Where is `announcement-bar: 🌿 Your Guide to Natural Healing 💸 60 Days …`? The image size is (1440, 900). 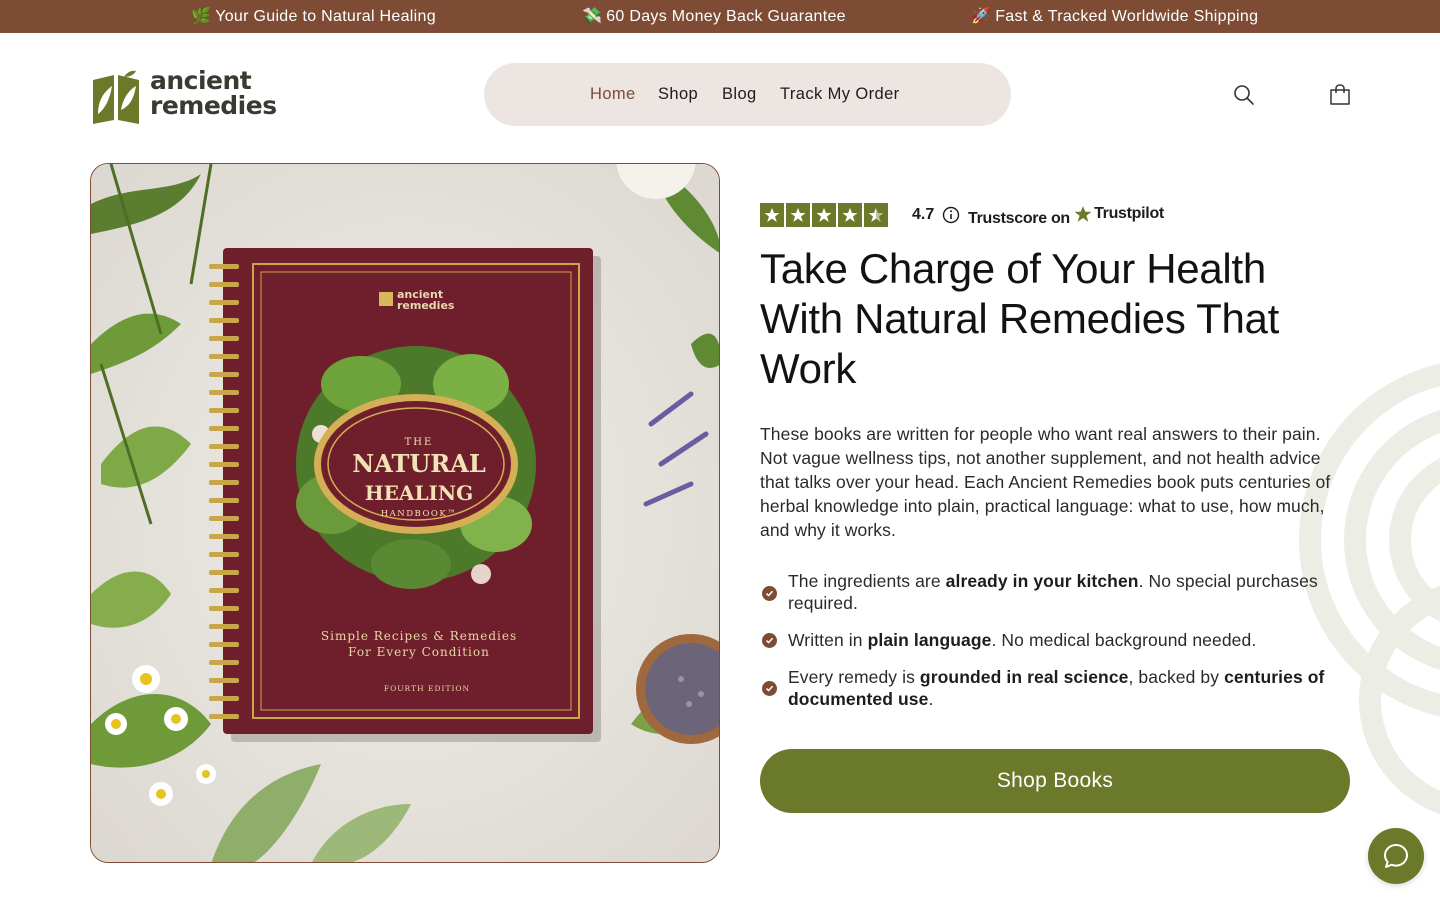
announcement-bar: 🌿 Your Guide to Natural Healing 💸 60 Days … is located at coordinates (720, 16).